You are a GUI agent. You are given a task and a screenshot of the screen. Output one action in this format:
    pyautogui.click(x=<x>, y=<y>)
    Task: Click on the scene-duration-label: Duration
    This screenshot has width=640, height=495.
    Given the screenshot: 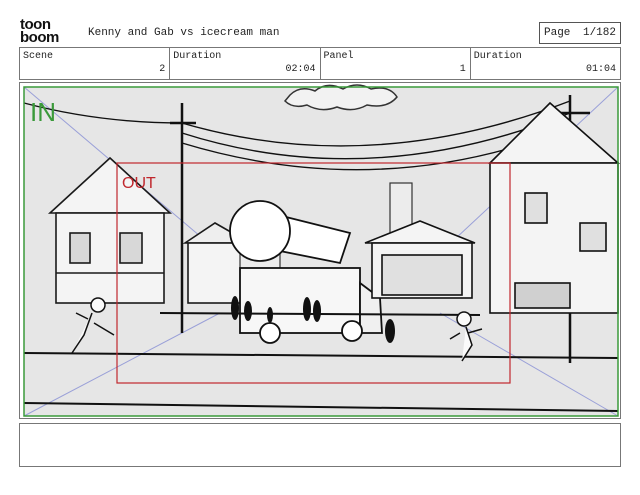 What is the action you would take?
    pyautogui.click(x=197, y=56)
    